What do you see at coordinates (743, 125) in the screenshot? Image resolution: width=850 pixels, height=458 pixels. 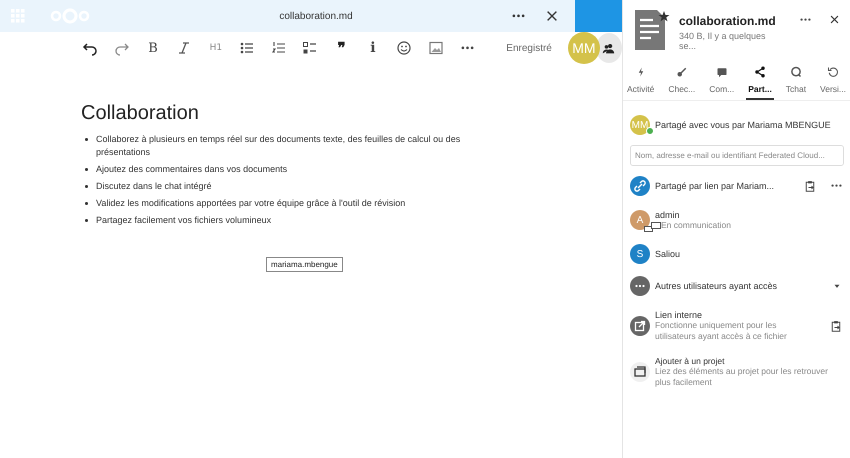 I see `shared-by-text: Partagé avec vous par Mariama MBENGUE` at bounding box center [743, 125].